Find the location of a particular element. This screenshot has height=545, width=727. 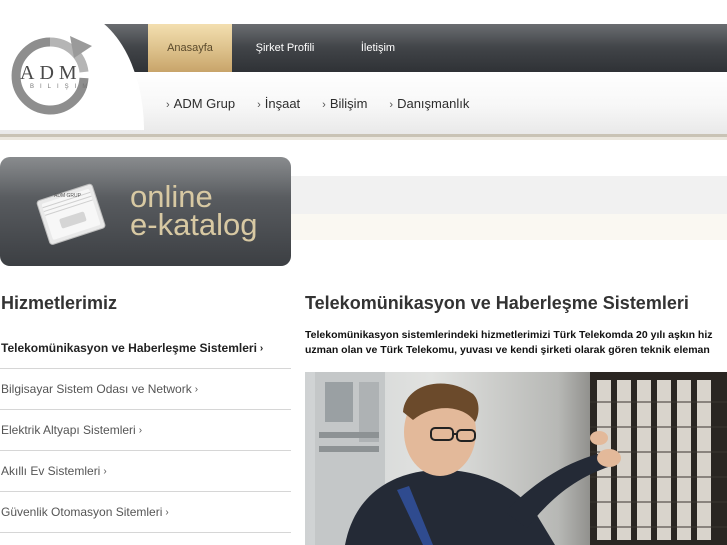

sub-nav-insaat: › İnşaat is located at coordinates (278, 103).